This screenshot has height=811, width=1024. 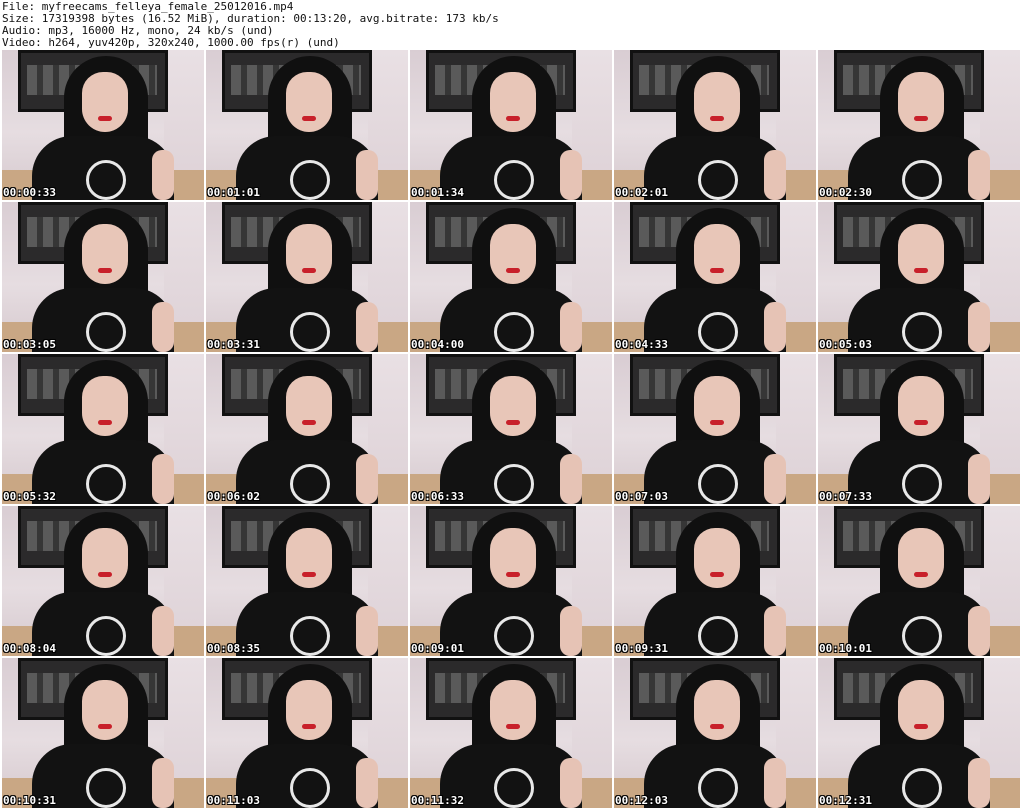 I want to click on thumbnail-timestamp: 00:06:02, so click(x=233, y=496).